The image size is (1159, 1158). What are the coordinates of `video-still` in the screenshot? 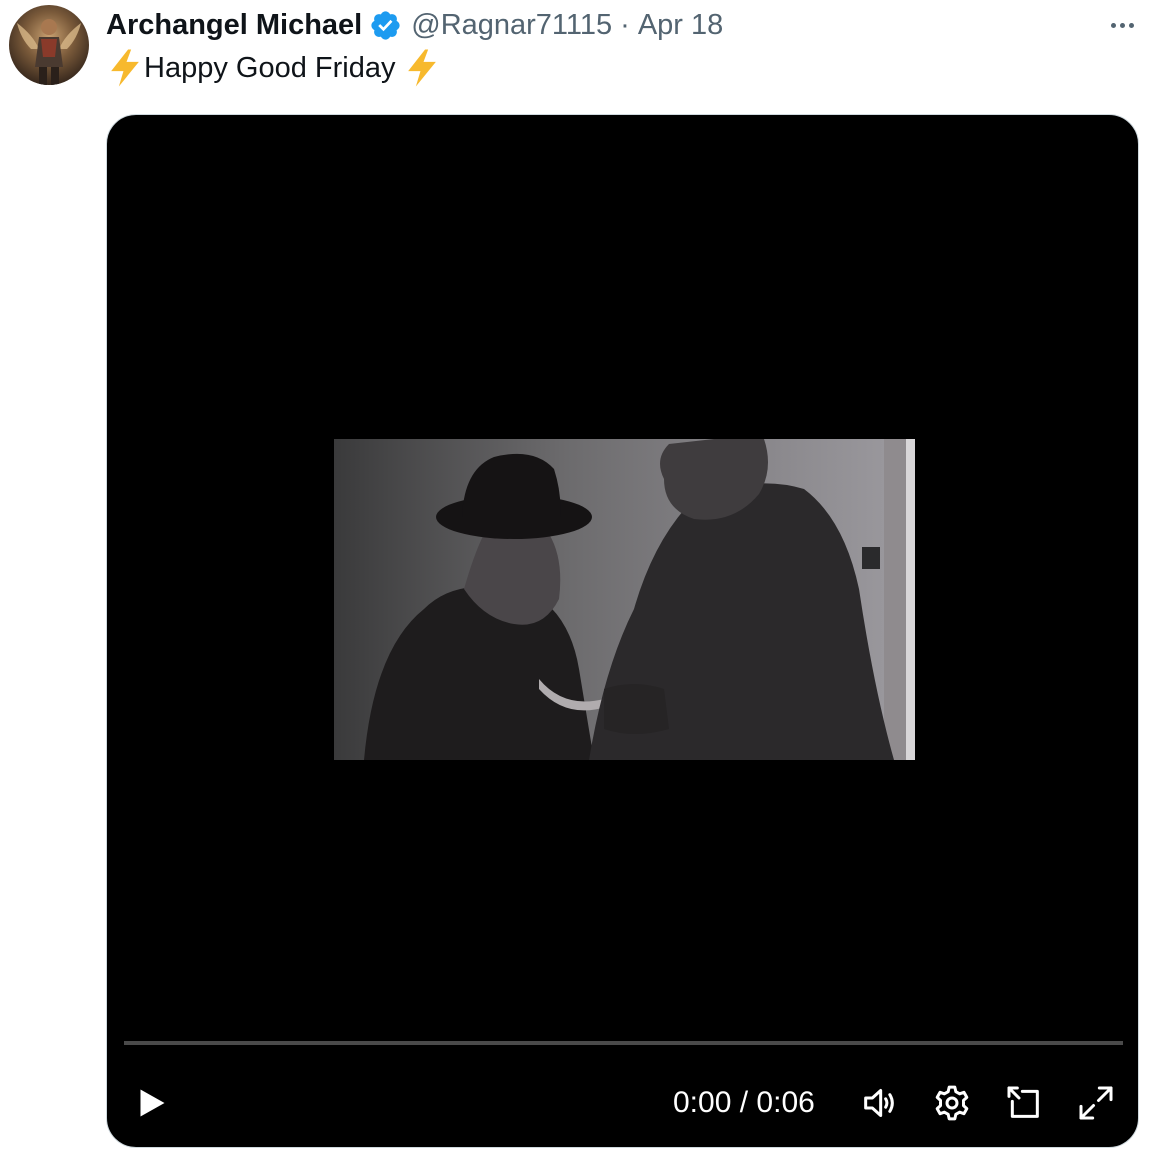 It's located at (624, 599).